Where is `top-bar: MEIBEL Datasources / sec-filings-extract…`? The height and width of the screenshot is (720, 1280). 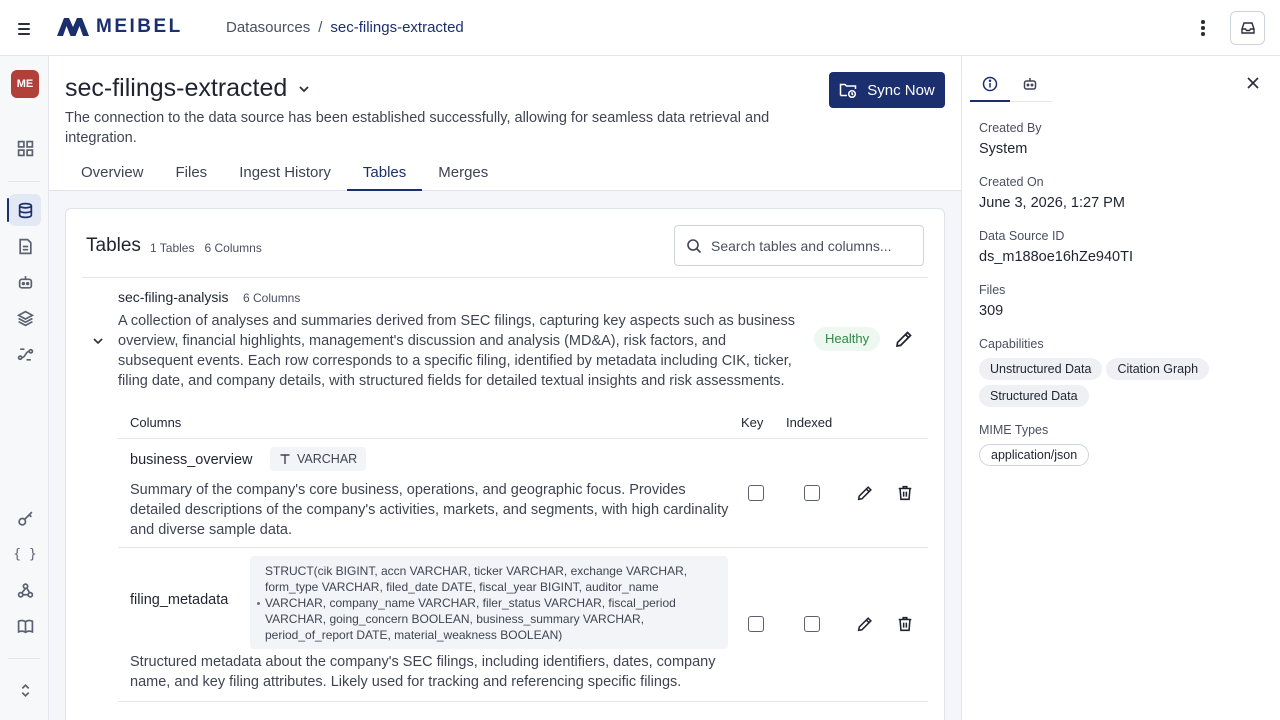
top-bar: MEIBEL Datasources / sec-filings-extract… is located at coordinates (640, 28).